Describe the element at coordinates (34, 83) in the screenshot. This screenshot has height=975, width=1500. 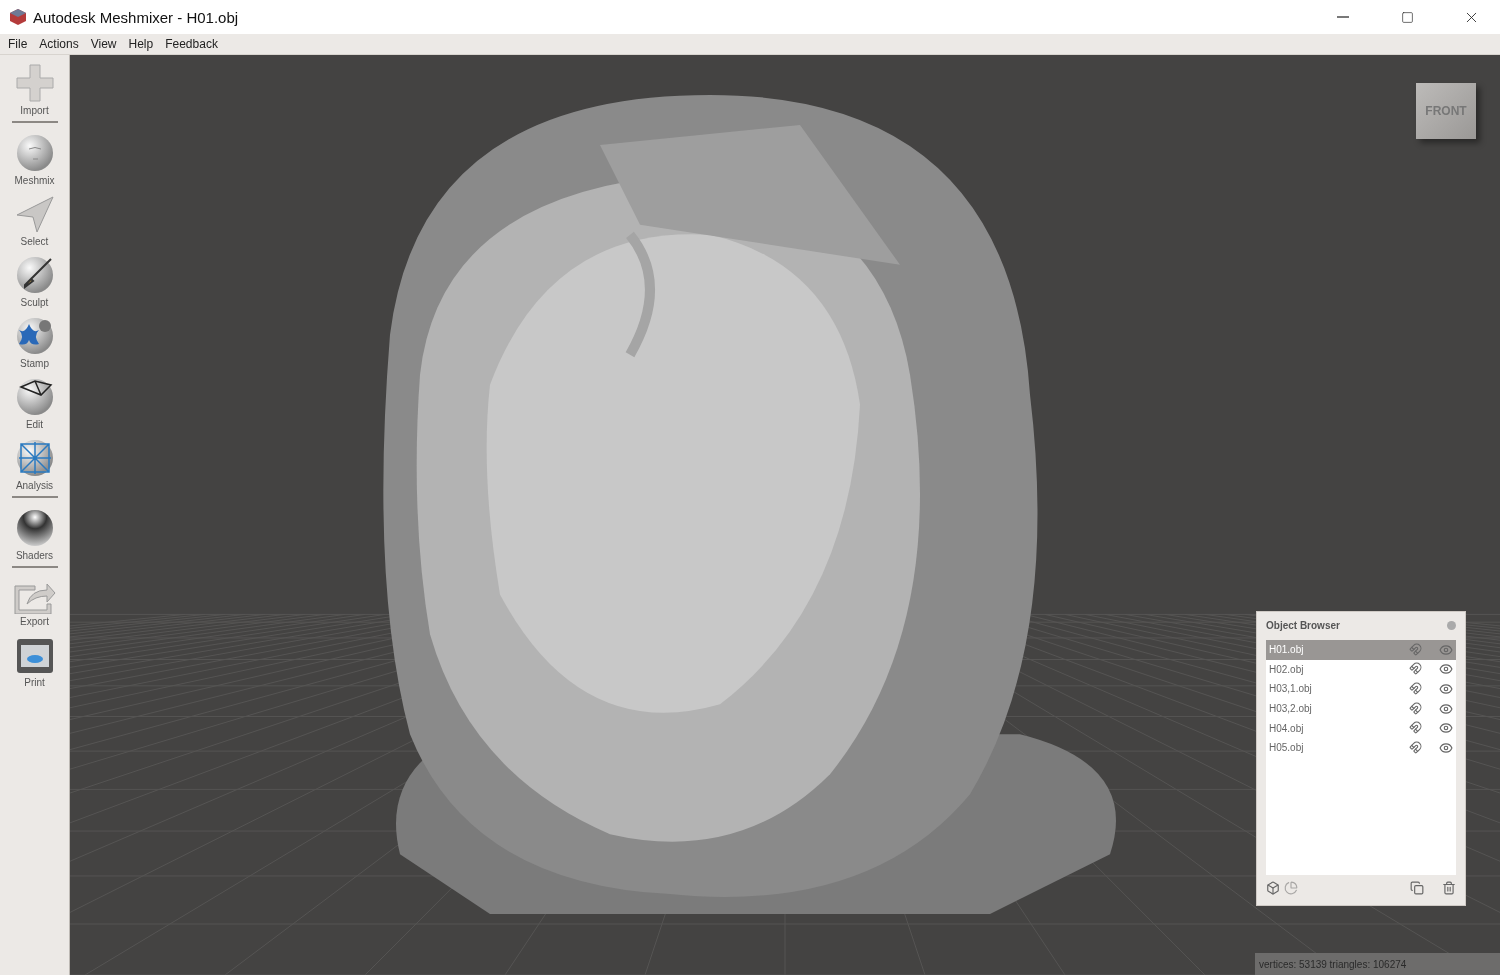
I see `plus-icon` at that location.